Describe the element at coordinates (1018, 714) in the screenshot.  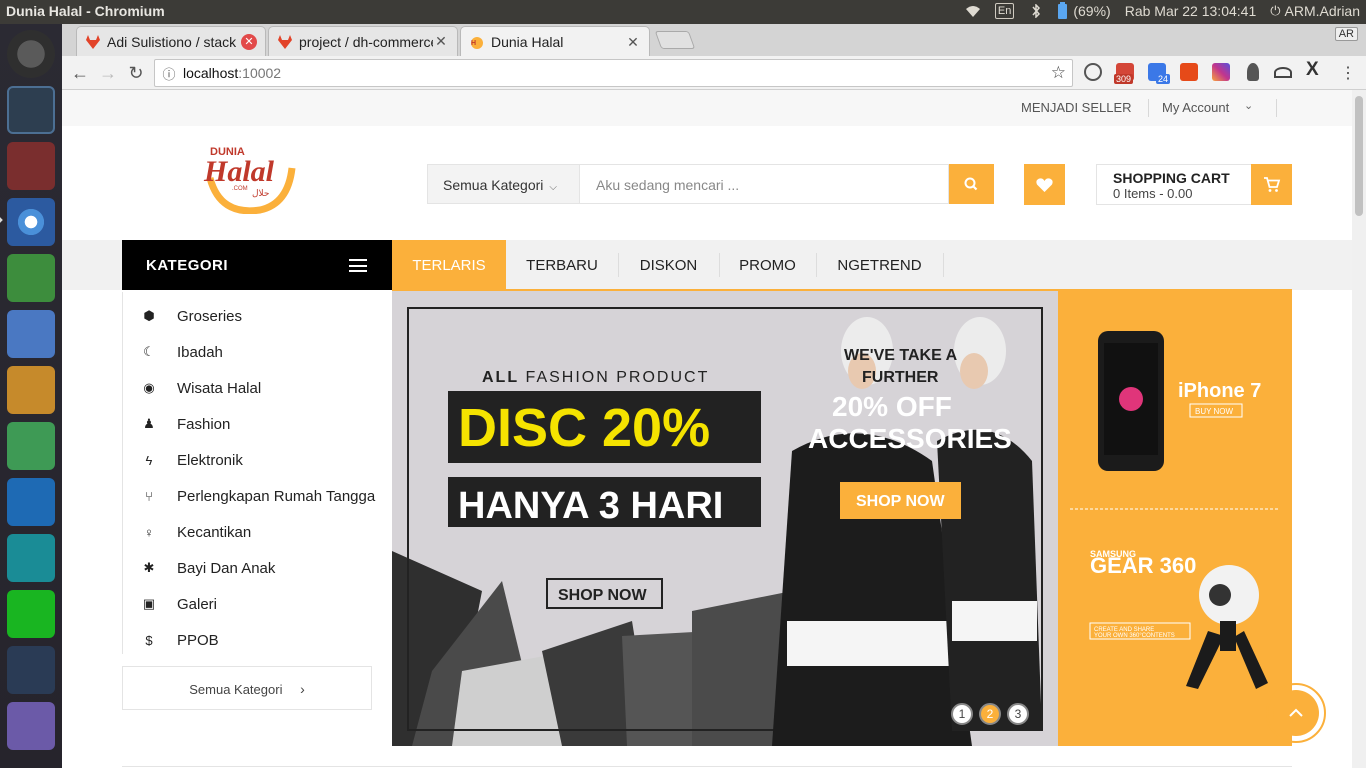
I see `slider-dot: 3` at that location.